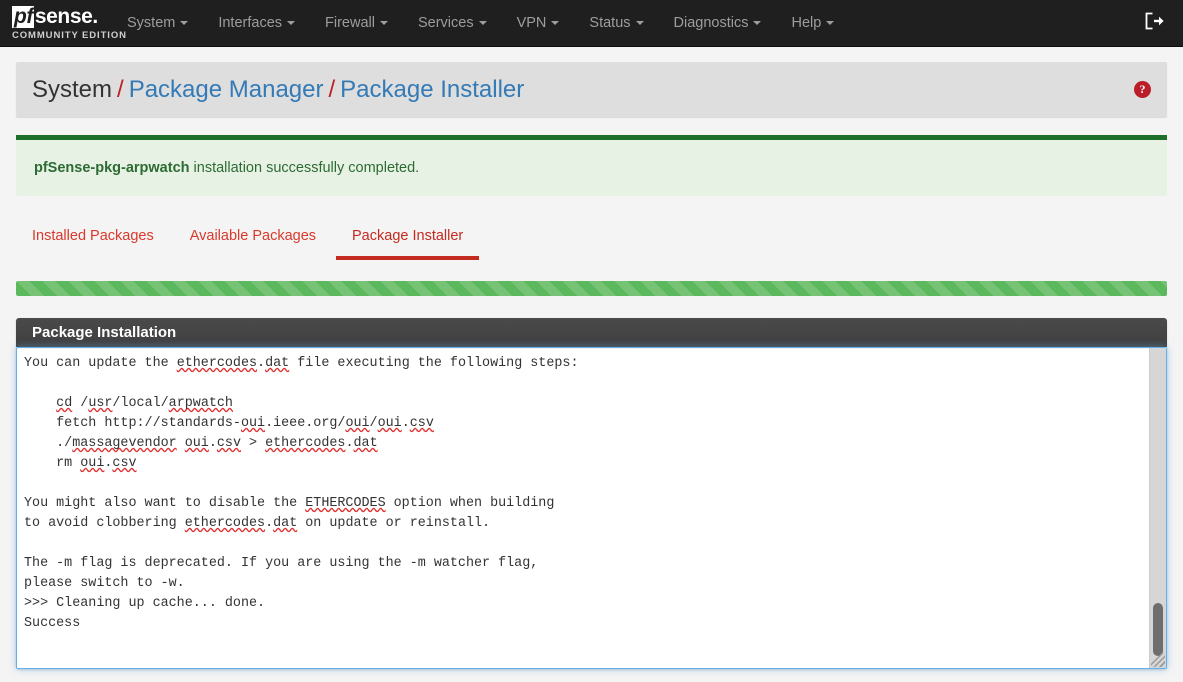 The width and height of the screenshot is (1183, 682). Describe the element at coordinates (1158, 660) in the screenshot. I see `textarea-resize-handle` at that location.